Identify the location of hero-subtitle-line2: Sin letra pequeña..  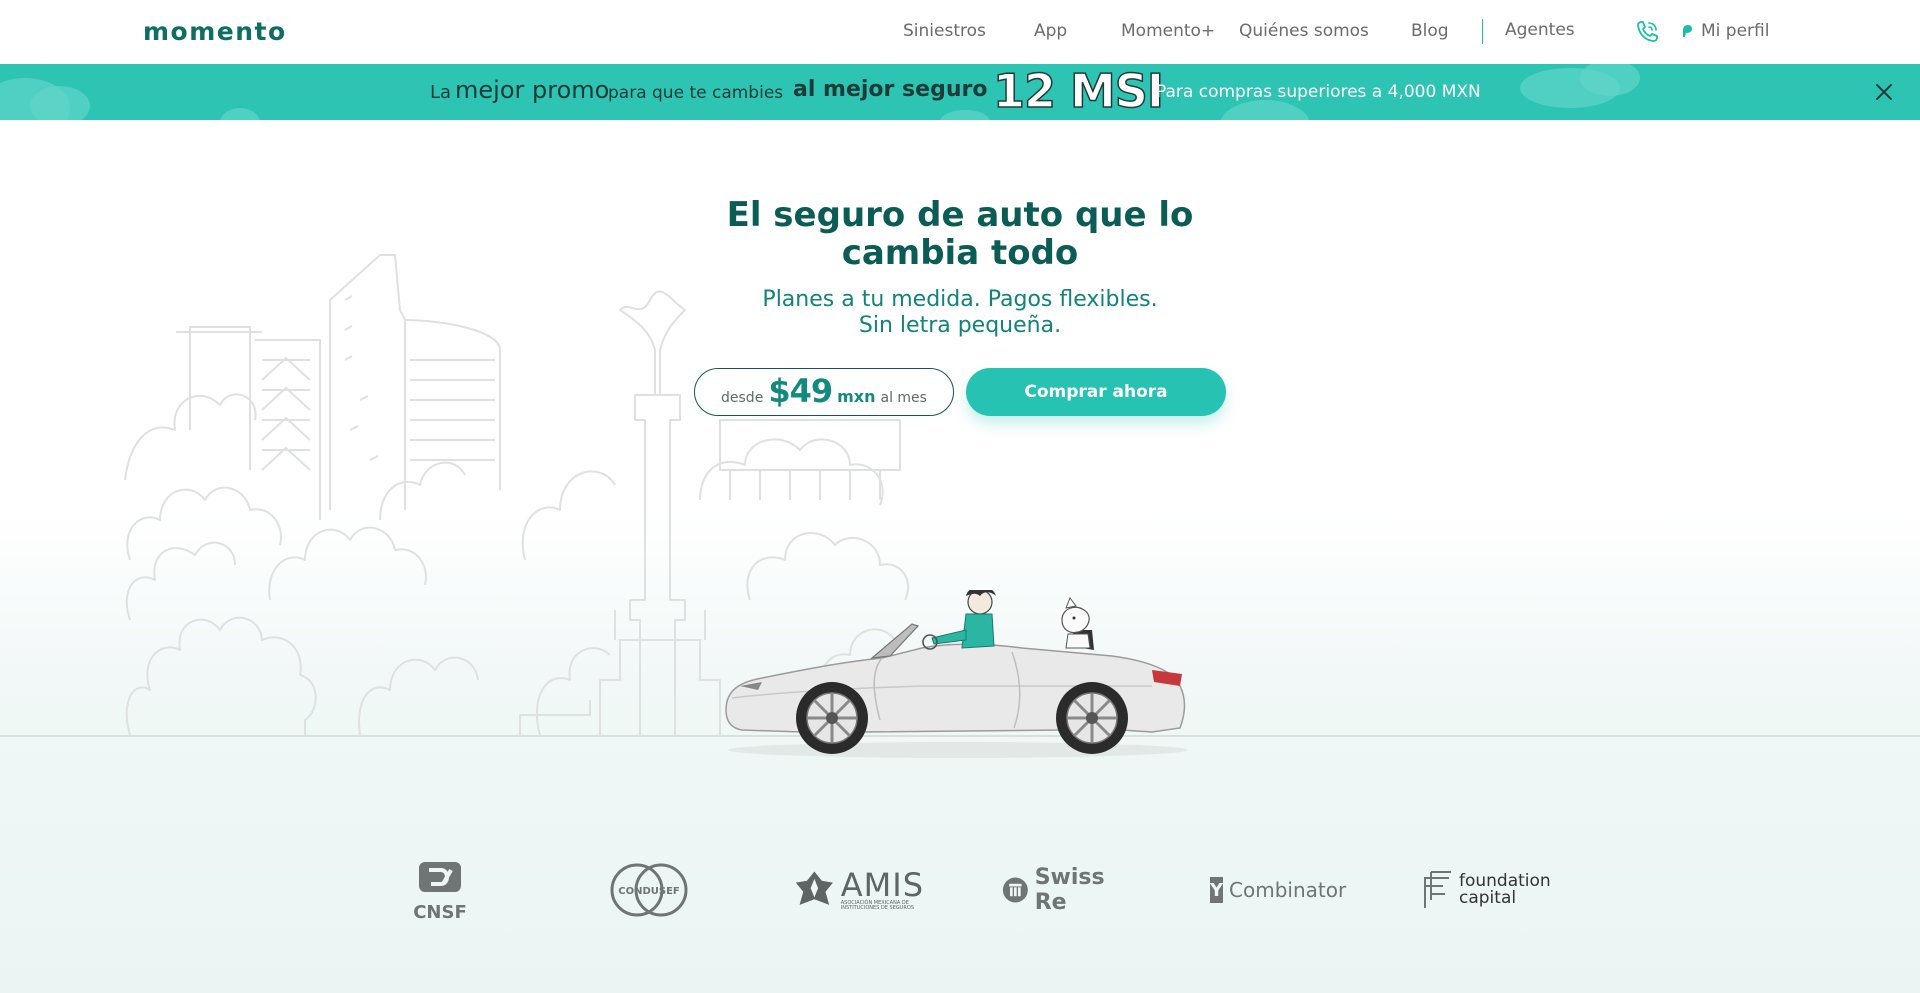
(960, 325).